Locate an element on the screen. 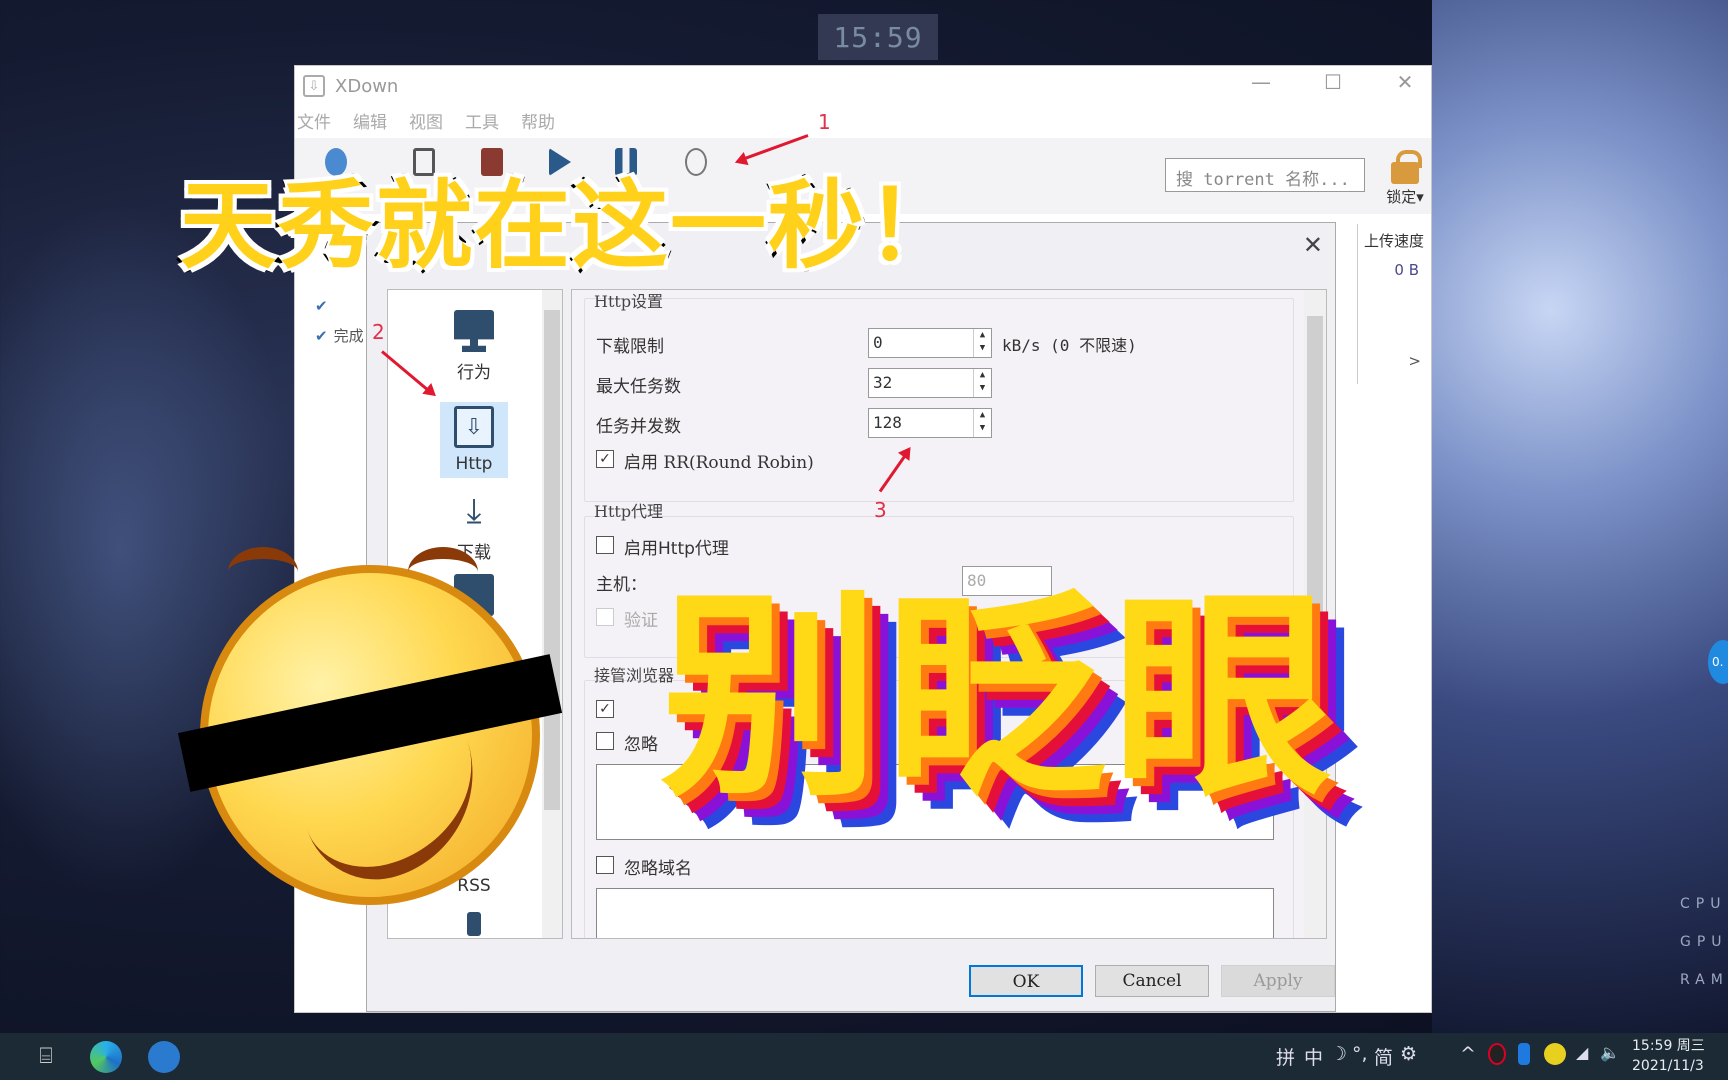  clock-time: 15:59 周三 is located at coordinates (1668, 1046).